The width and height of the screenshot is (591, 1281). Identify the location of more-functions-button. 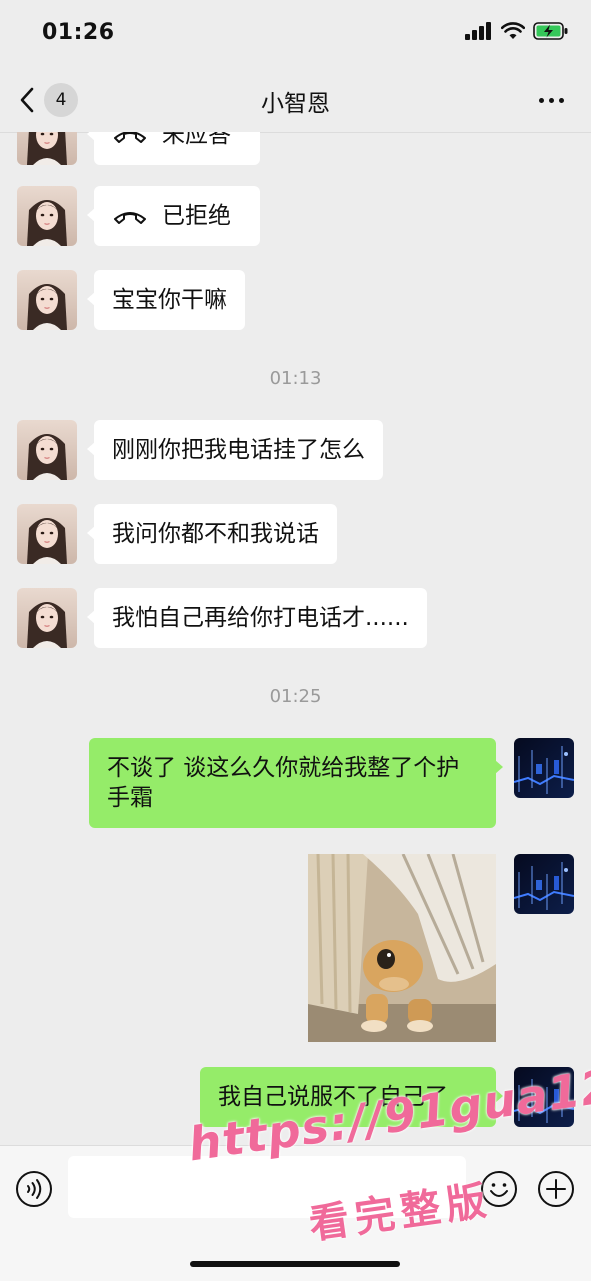
(556, 1189).